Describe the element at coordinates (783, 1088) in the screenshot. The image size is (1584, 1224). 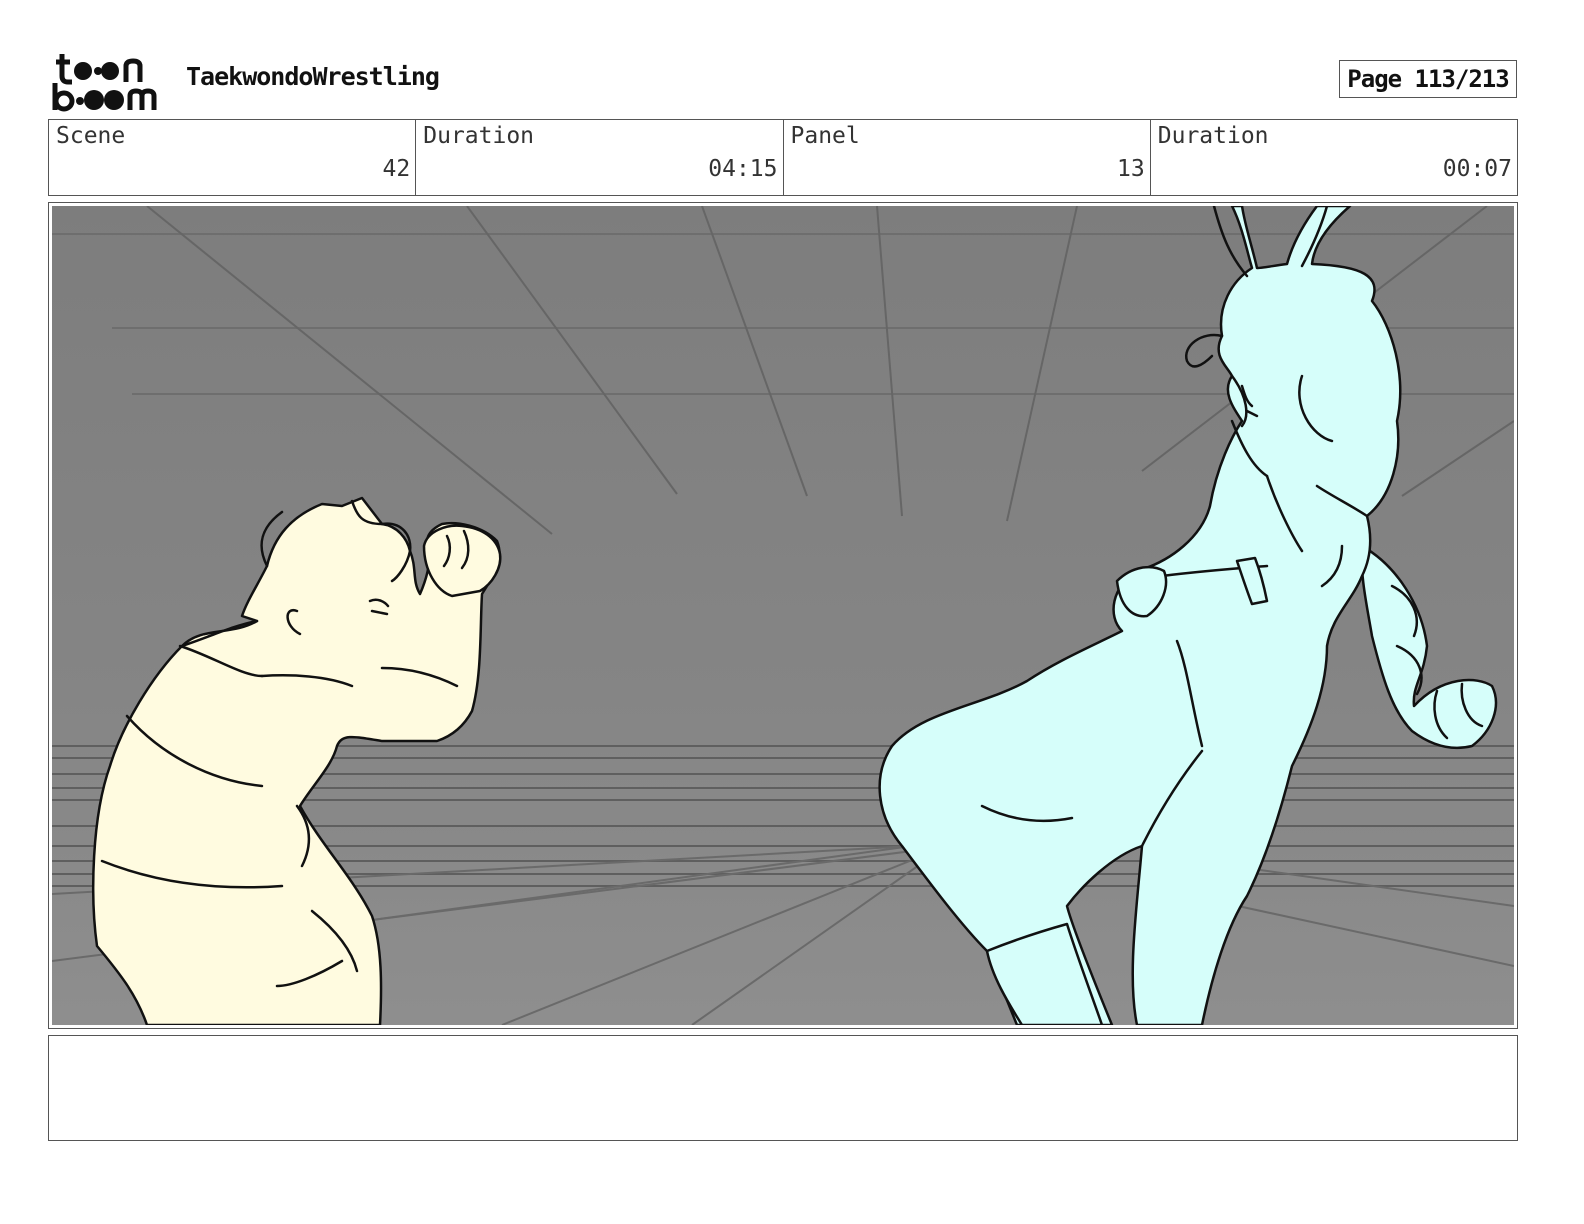
I see `panel-notes-box` at that location.